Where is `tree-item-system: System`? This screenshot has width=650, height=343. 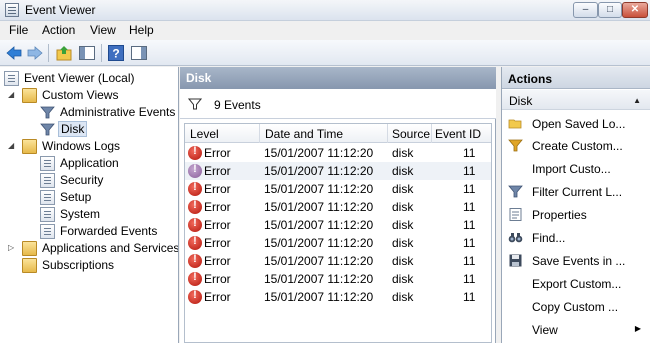
tree-item-system: System is located at coordinates (109, 214).